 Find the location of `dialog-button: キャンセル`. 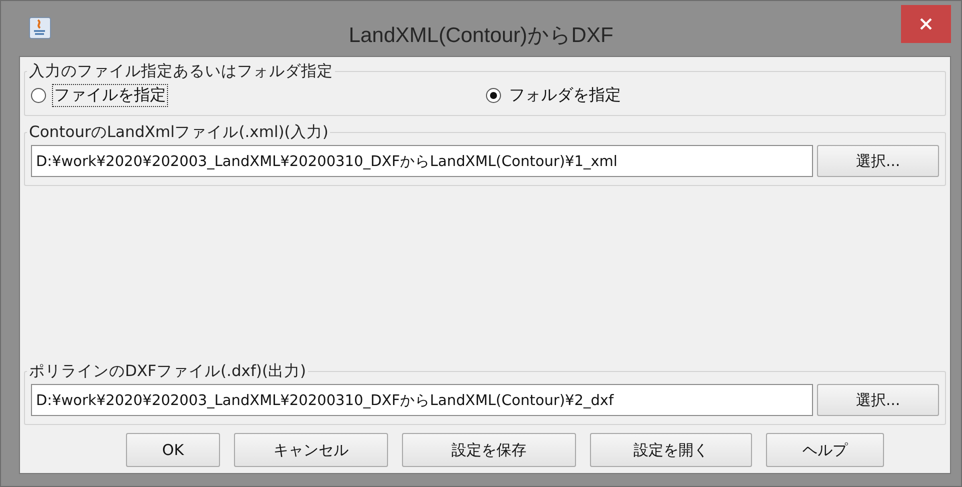

dialog-button: キャンセル is located at coordinates (311, 450).